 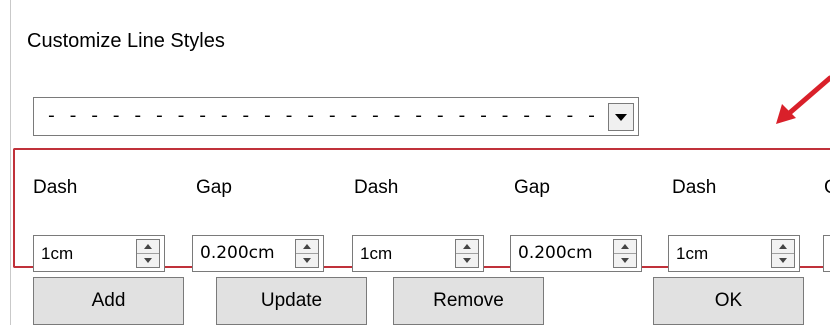 I want to click on window-left-edge, so click(x=10, y=162).